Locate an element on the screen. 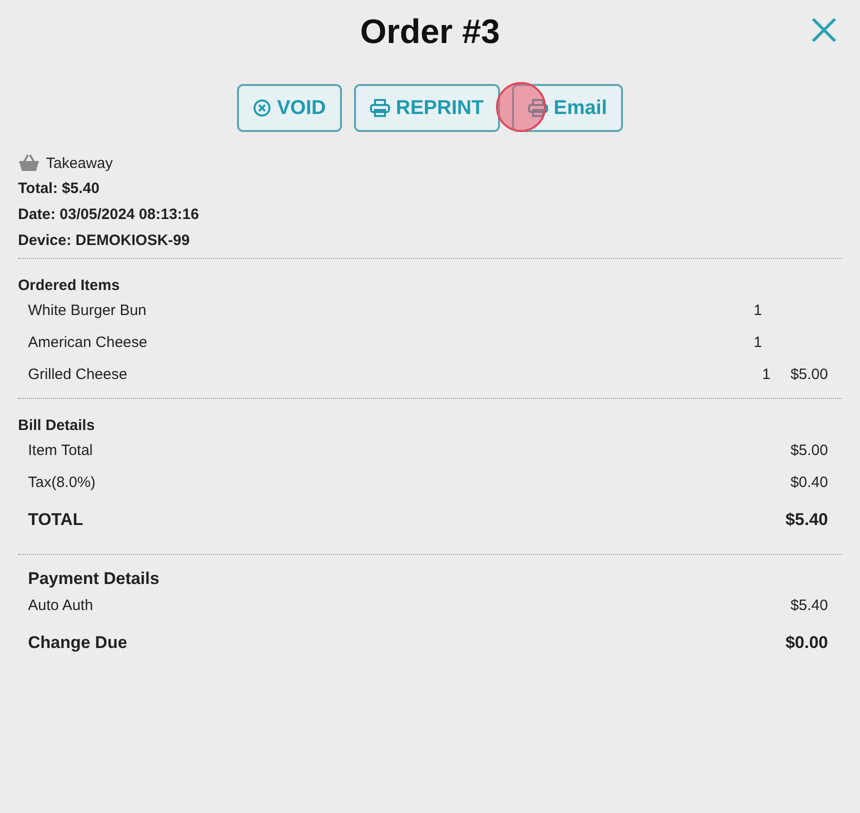 The height and width of the screenshot is (813, 860). action-button: Email is located at coordinates (568, 108).